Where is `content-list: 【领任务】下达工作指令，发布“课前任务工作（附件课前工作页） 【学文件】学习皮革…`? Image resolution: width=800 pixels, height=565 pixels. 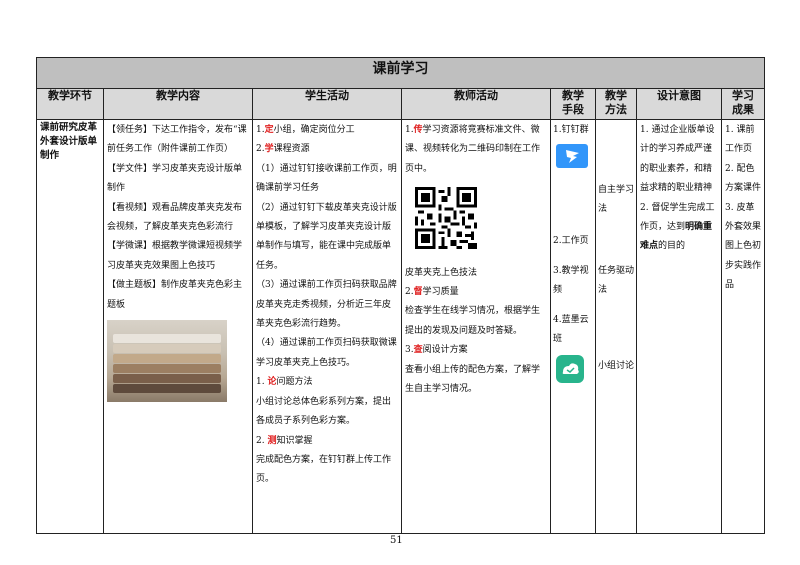 content-list: 【领任务】下达工作指令，发布“课前任务工作（附件课前工作页） 【学文件】学习皮革… is located at coordinates (178, 218).